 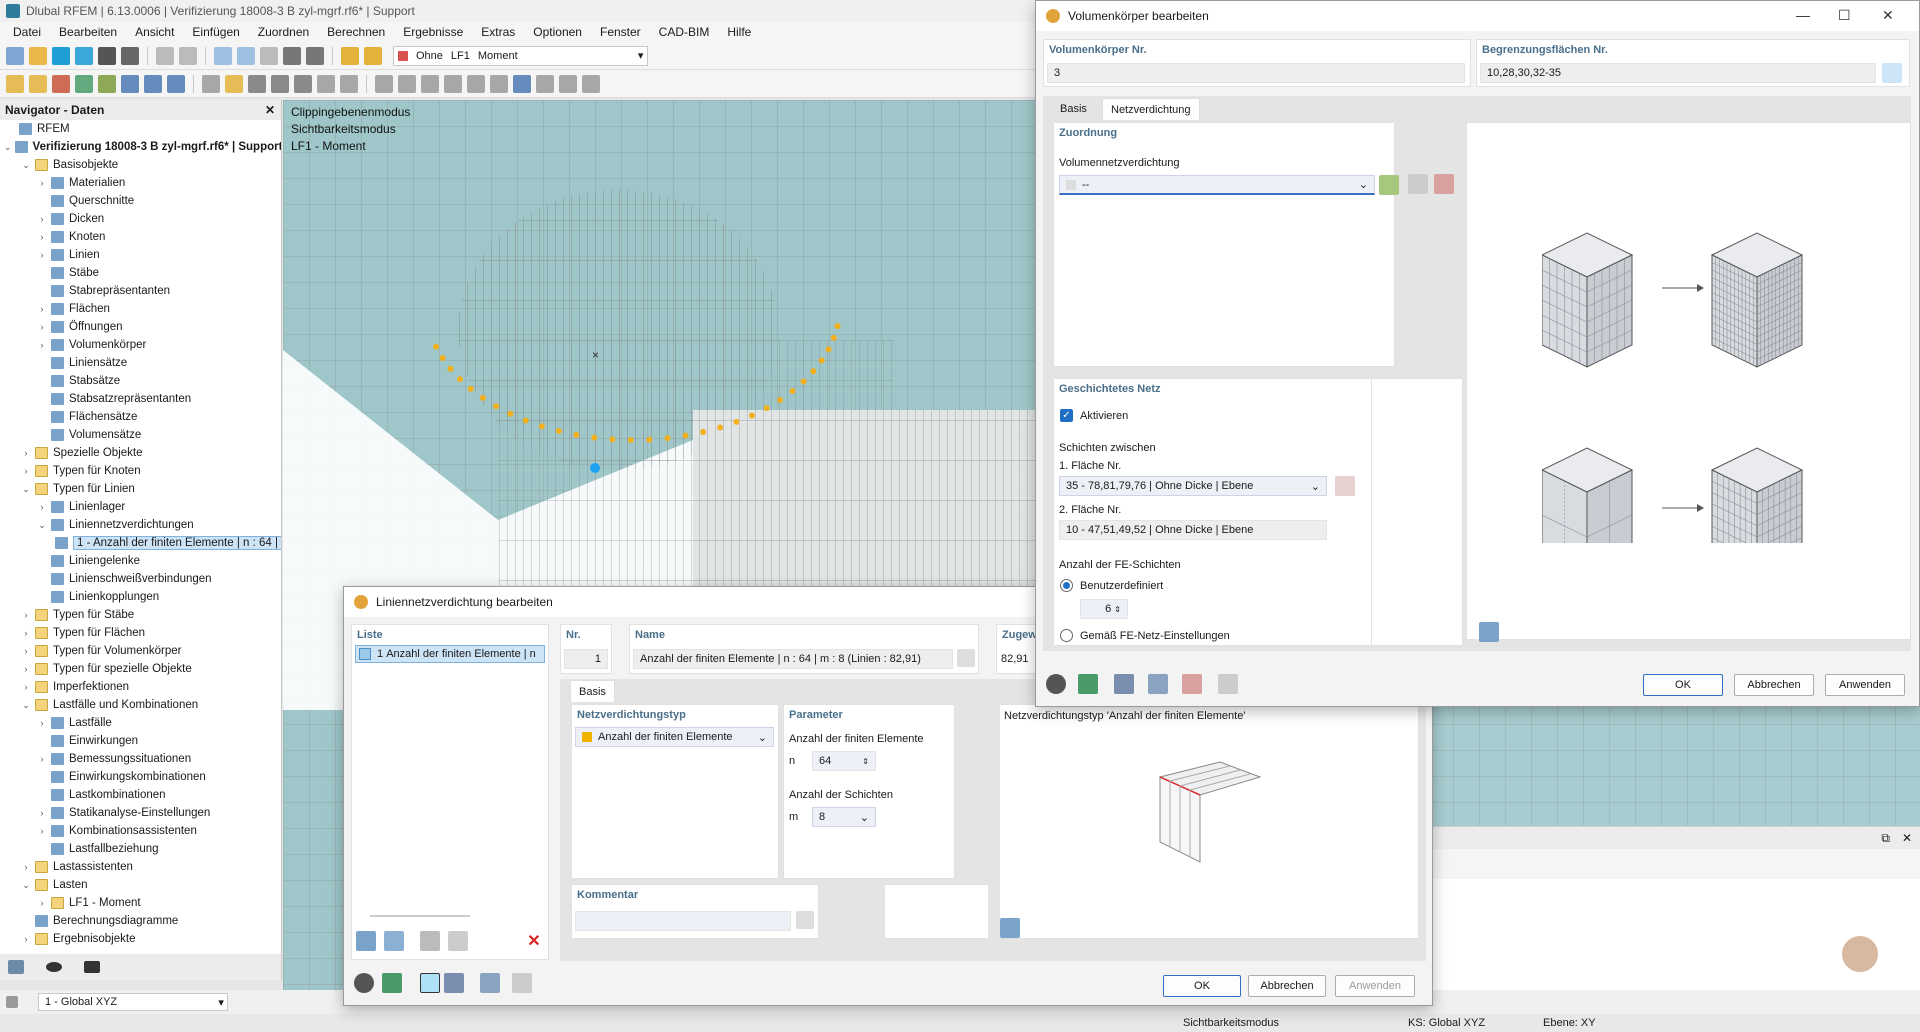 What do you see at coordinates (141, 381) in the screenshot?
I see `navigator-item: Stabsätze` at bounding box center [141, 381].